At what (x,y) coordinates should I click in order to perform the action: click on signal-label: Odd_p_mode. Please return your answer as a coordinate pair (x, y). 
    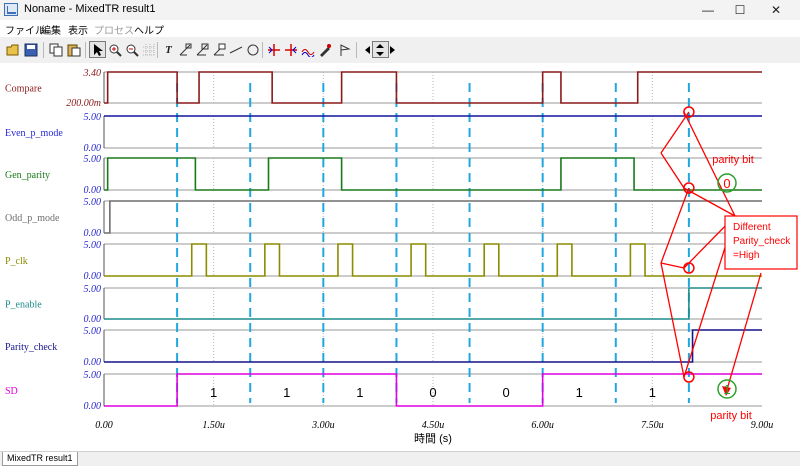
    Looking at the image, I should click on (32, 218).